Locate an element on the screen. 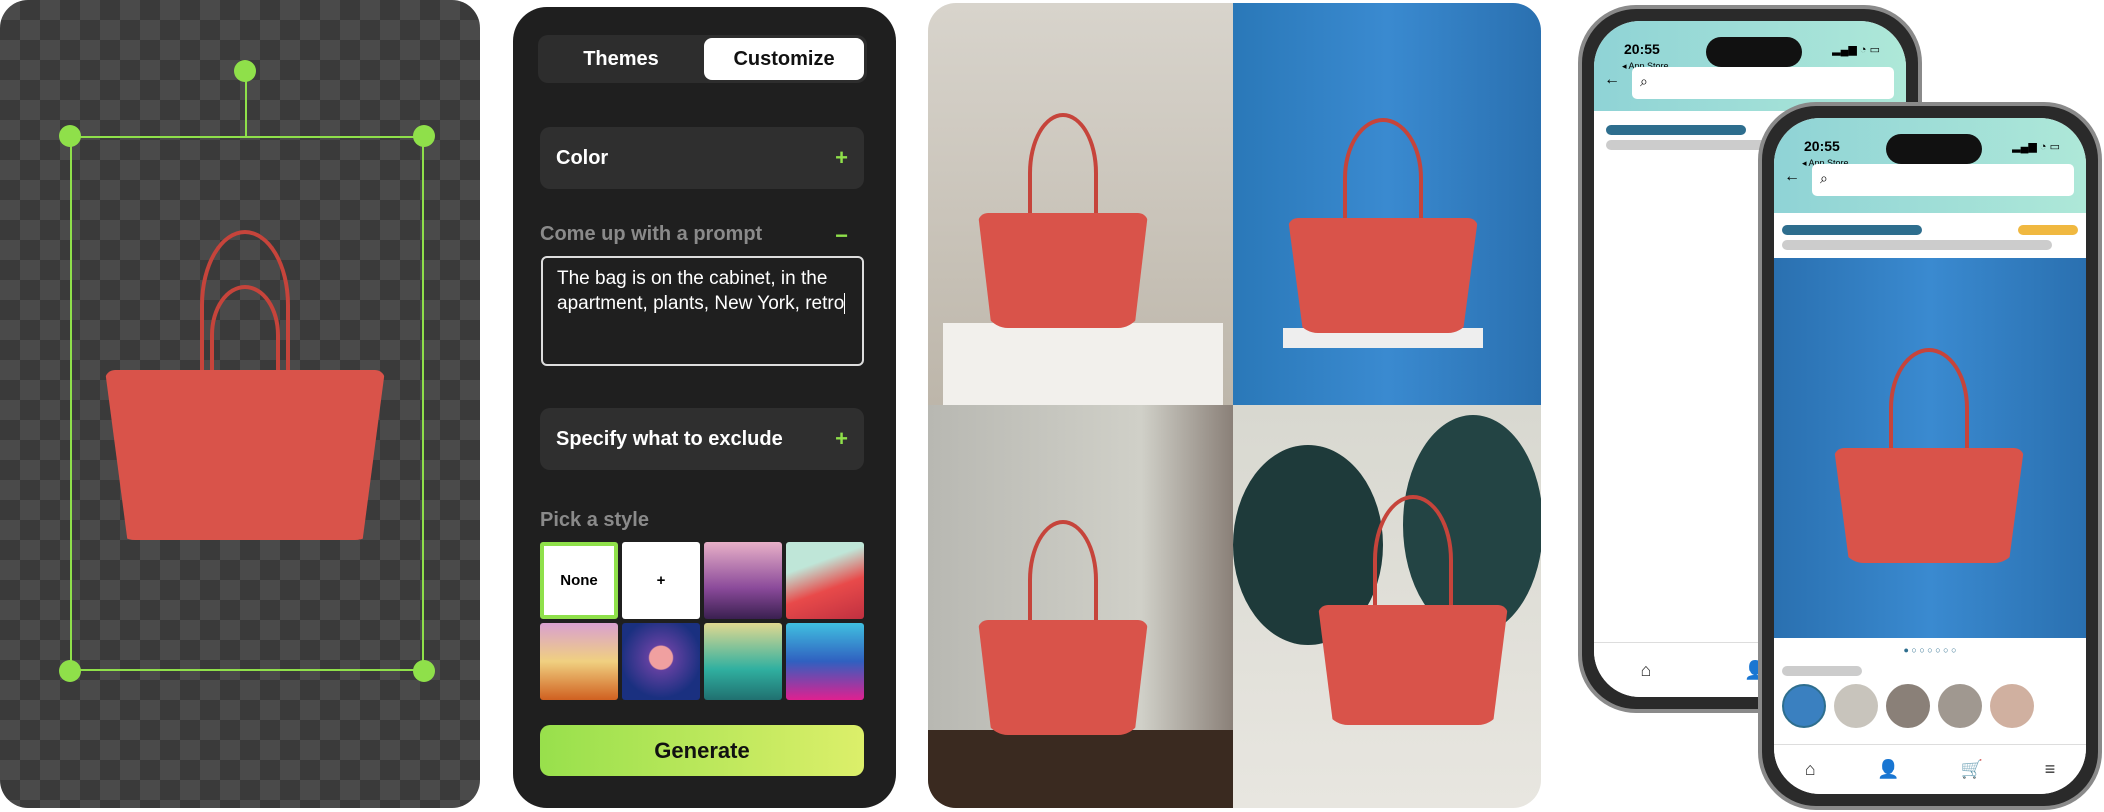 This screenshot has width=2104, height=812. resize-handle-tr is located at coordinates (424, 136).